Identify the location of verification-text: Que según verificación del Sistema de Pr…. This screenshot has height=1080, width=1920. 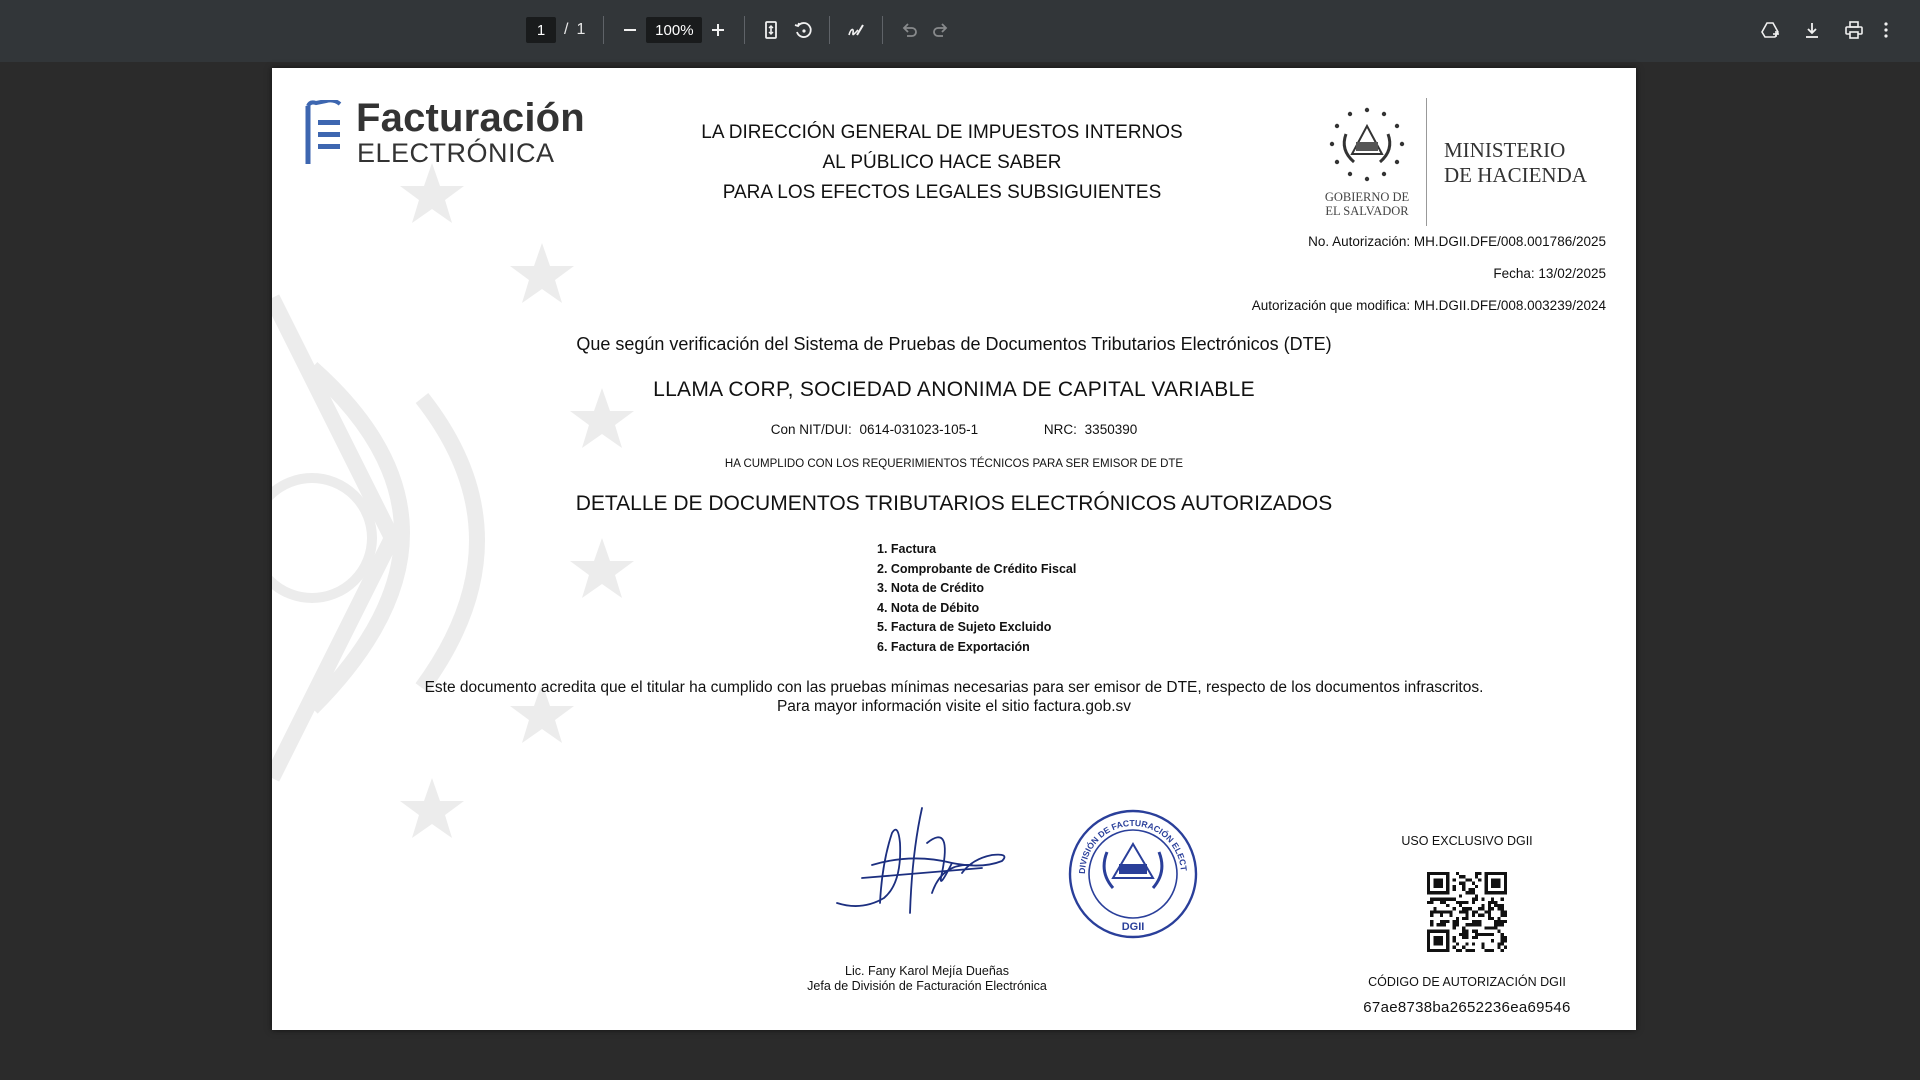
(954, 344).